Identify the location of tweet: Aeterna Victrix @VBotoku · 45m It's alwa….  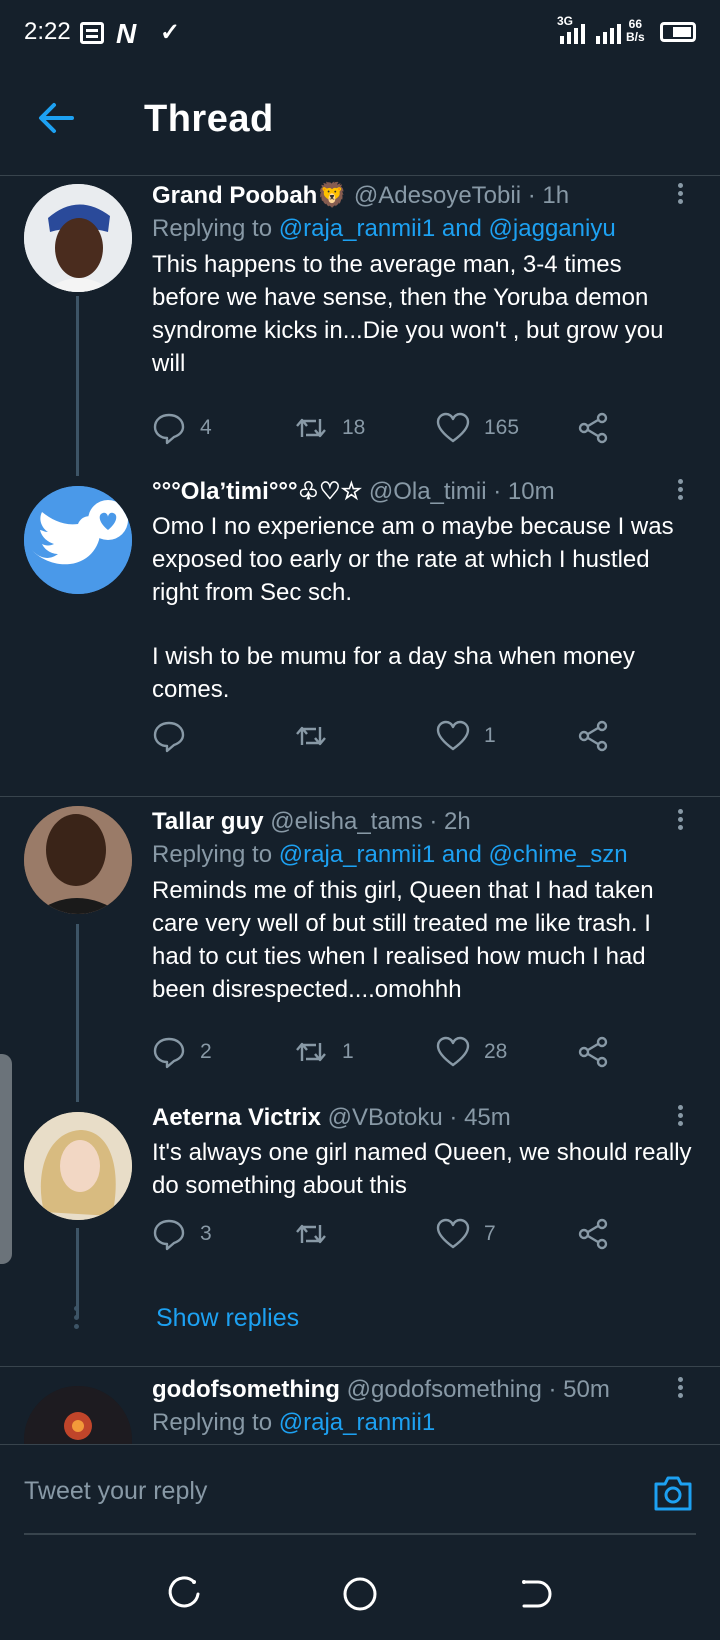
(360, 1210).